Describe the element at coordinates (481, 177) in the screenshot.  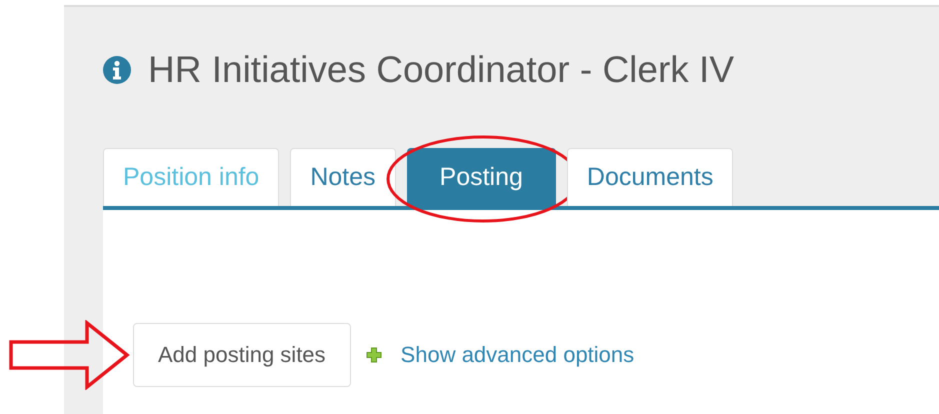
I see `tab: Posting` at that location.